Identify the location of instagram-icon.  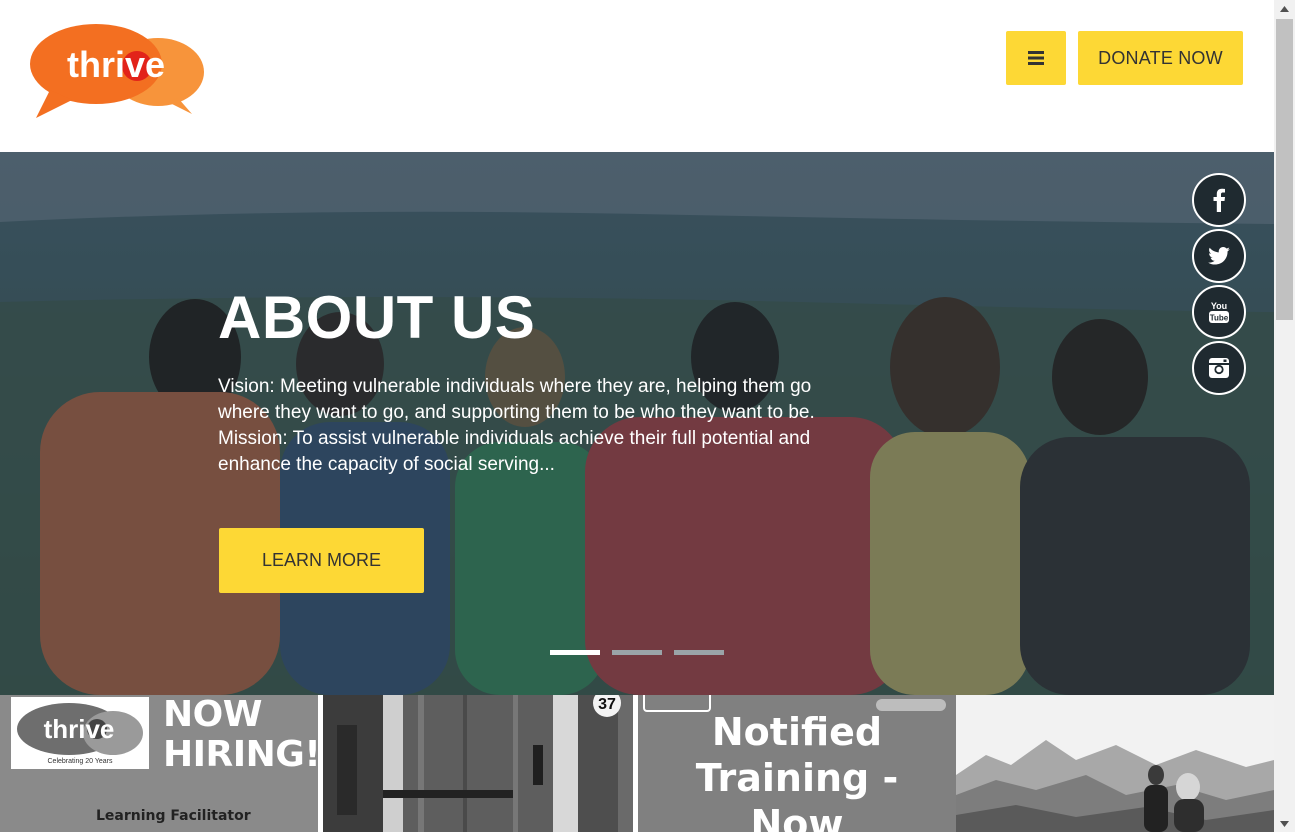
(1219, 368).